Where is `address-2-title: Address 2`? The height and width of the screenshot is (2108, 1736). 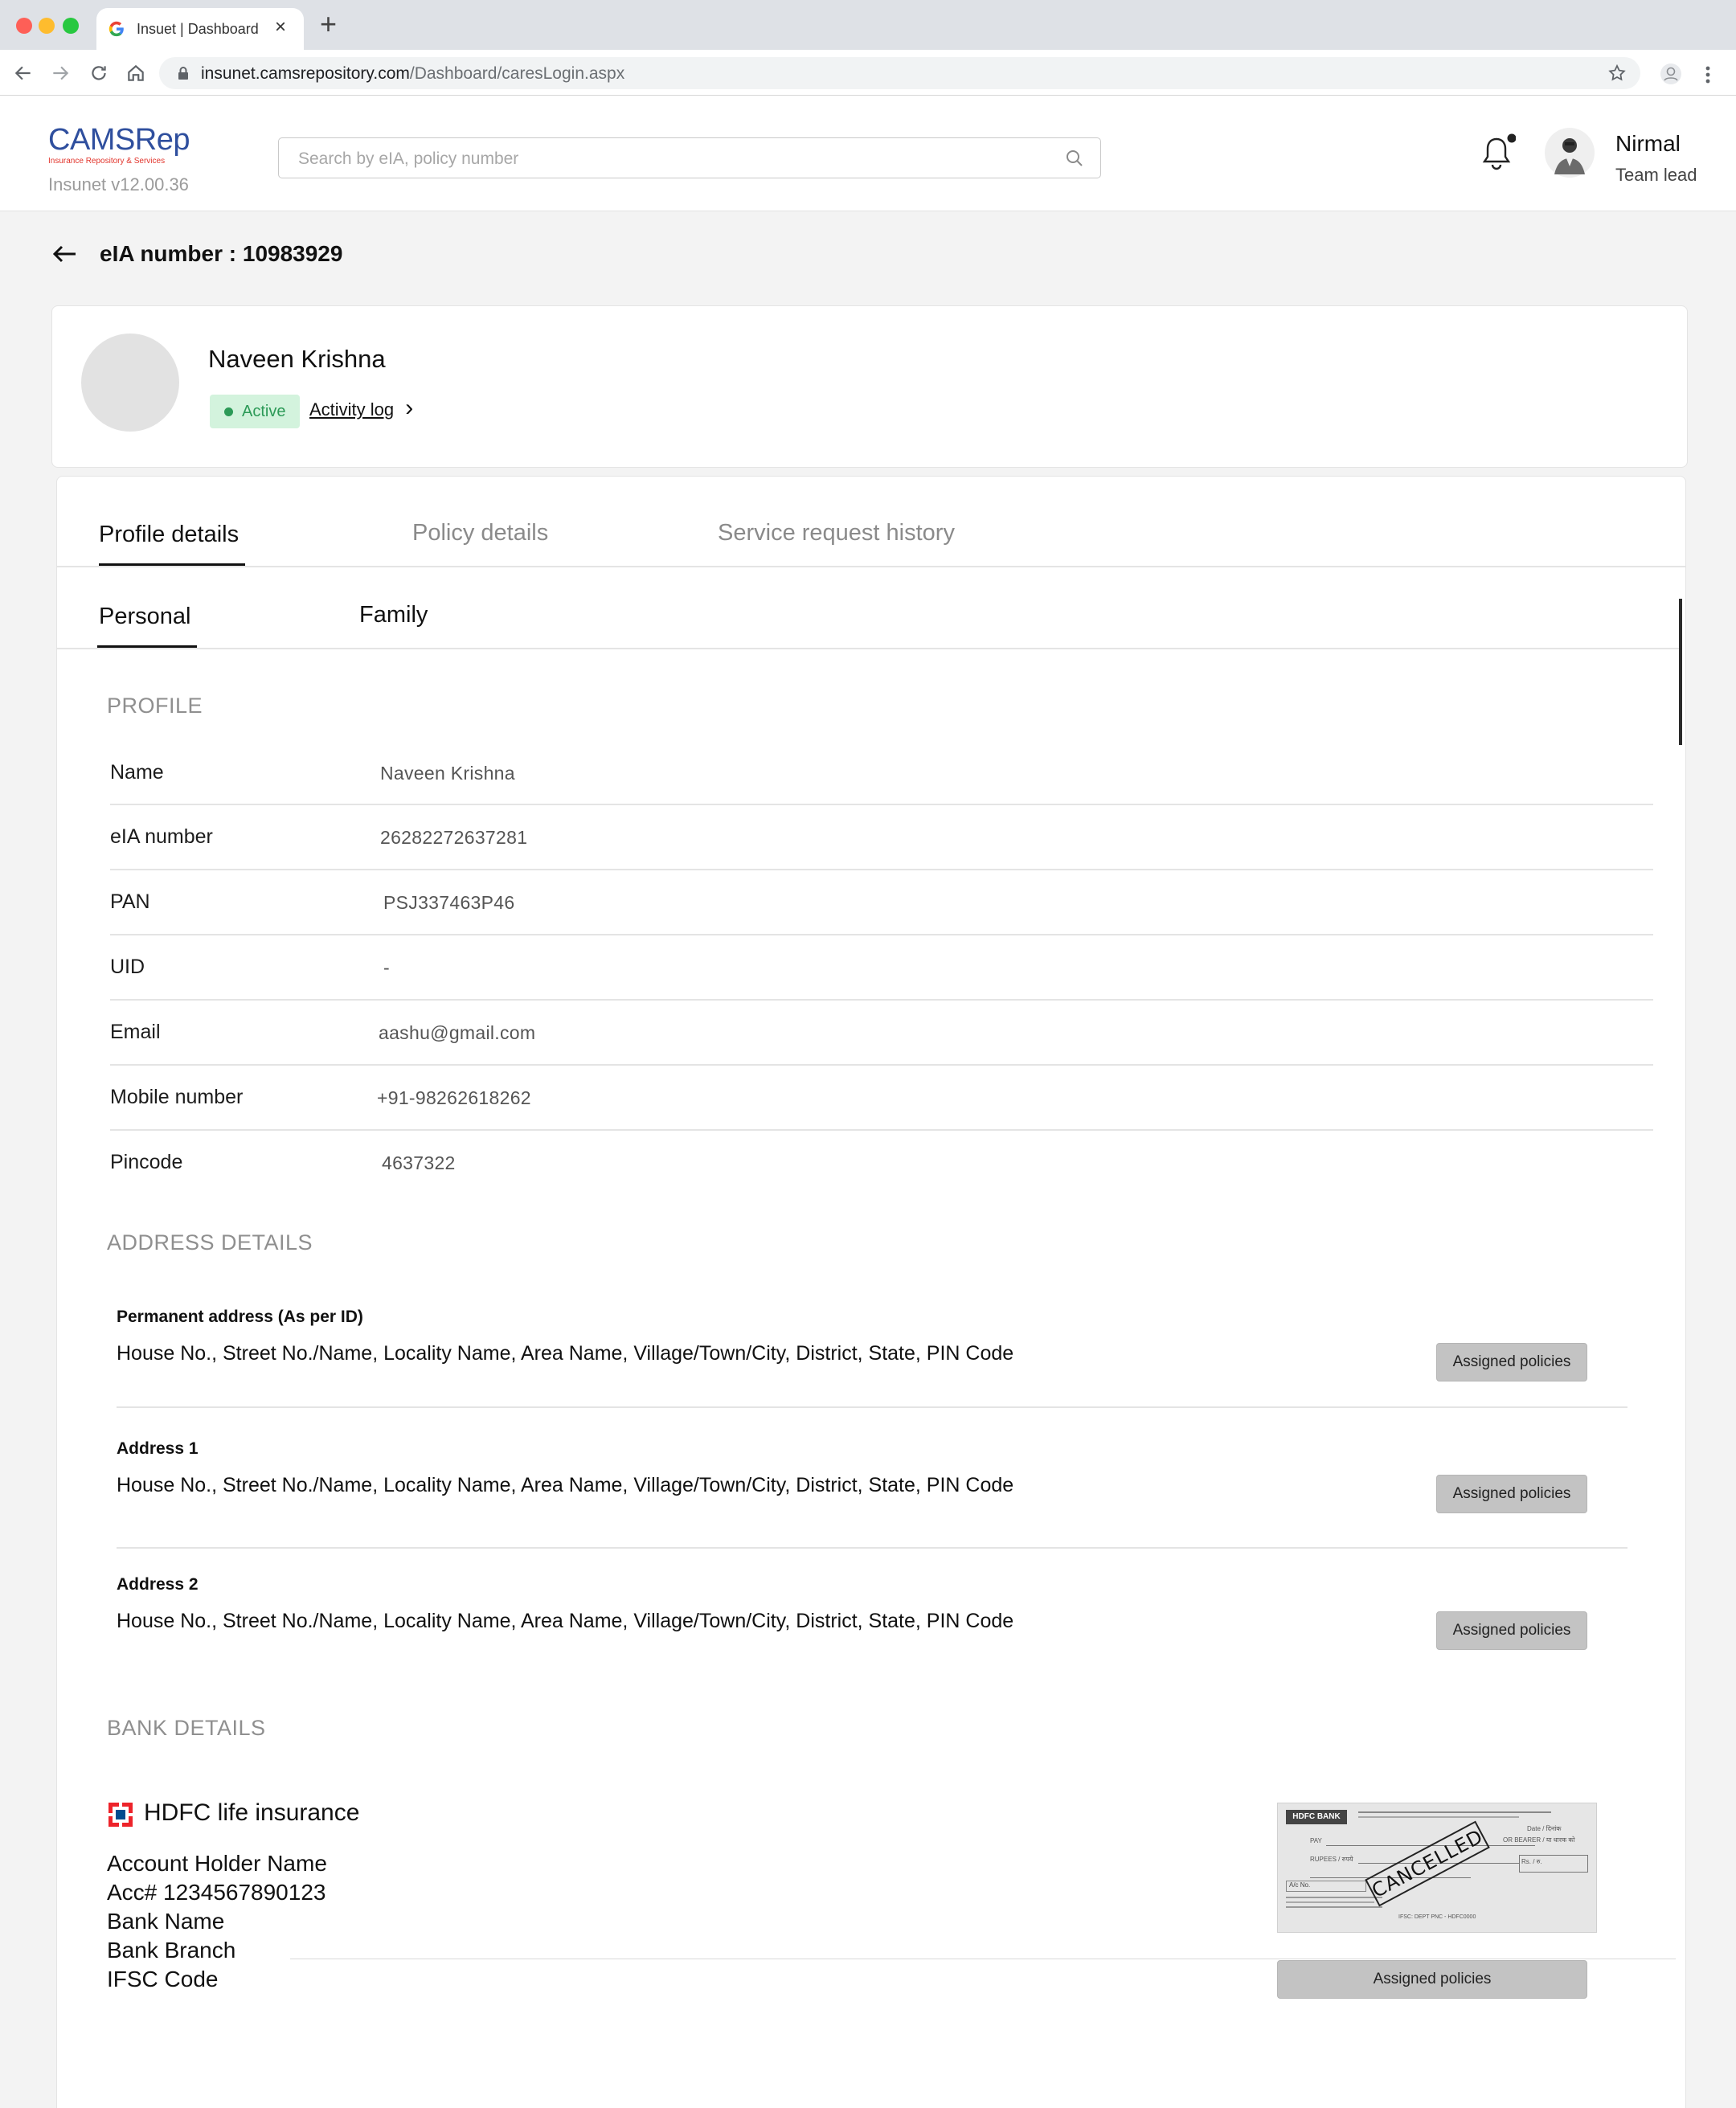 address-2-title: Address 2 is located at coordinates (158, 1584).